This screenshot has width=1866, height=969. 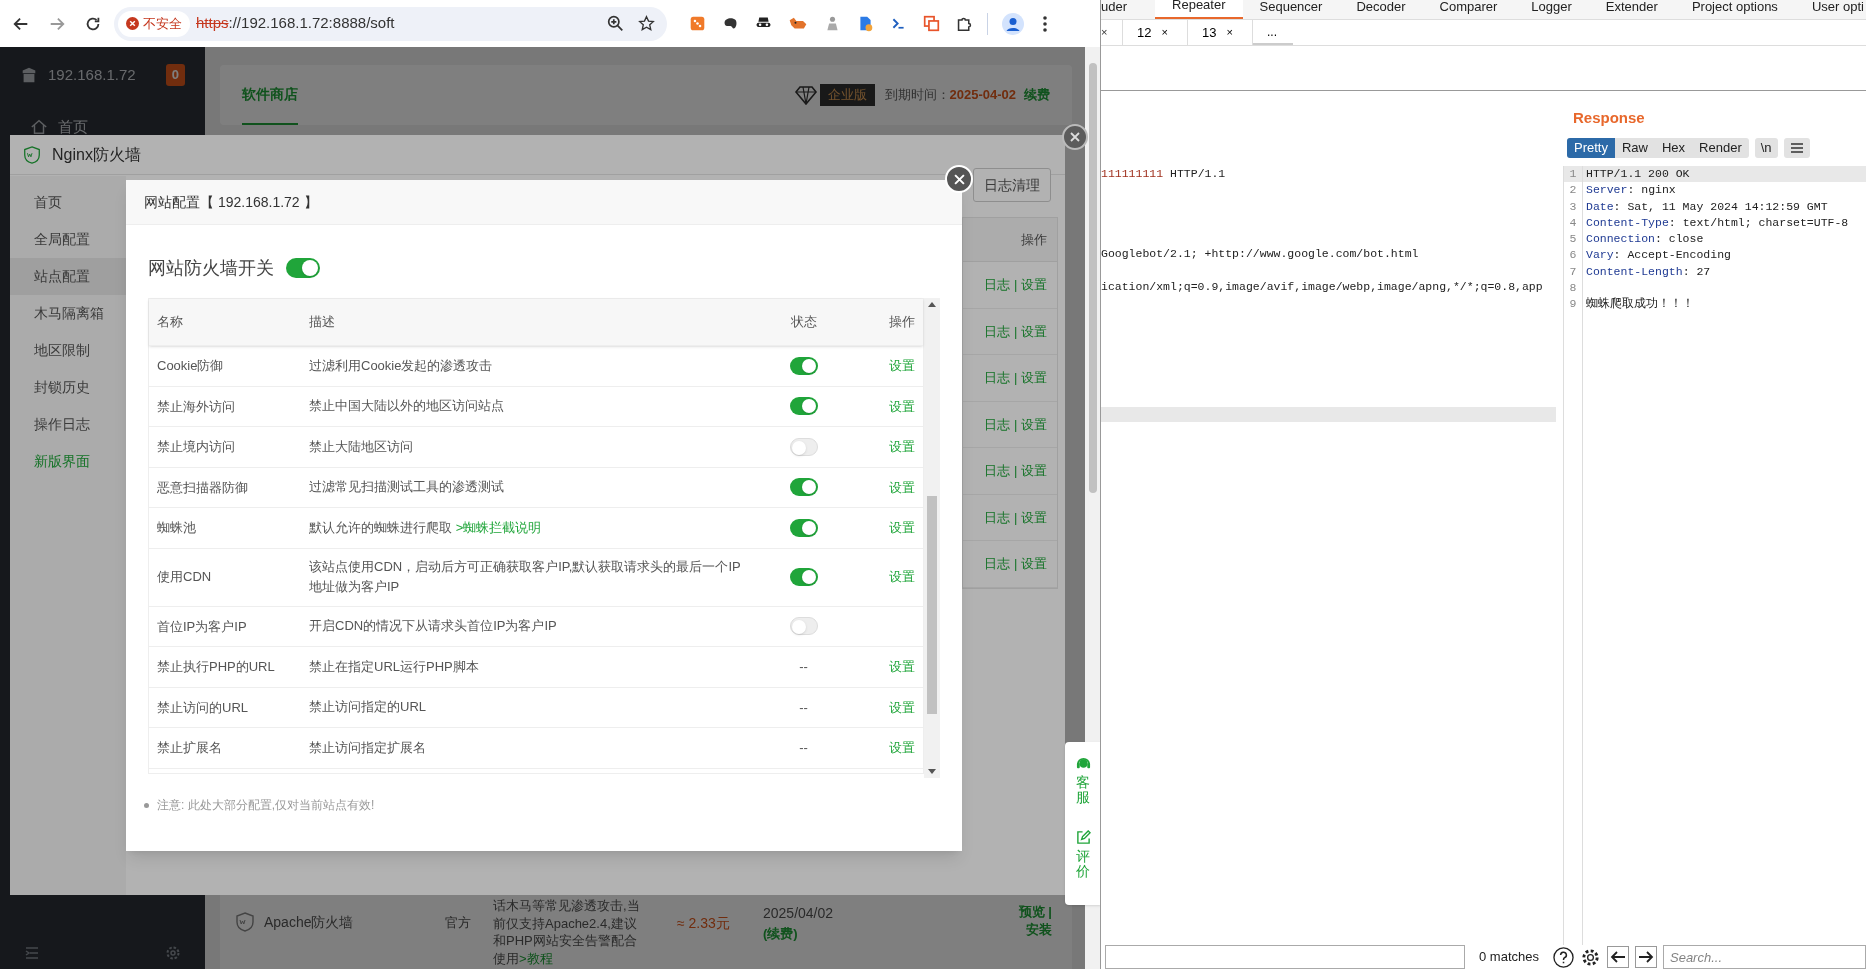 I want to click on fox-icon, so click(x=798, y=23).